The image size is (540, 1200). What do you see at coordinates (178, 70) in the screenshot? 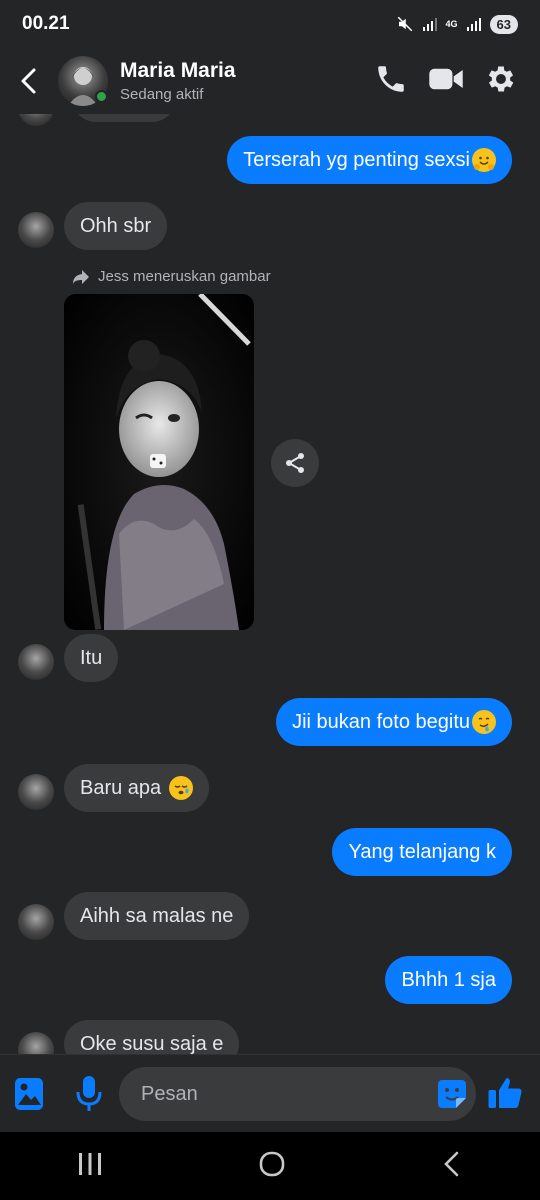
I see `contact-name: Maria Maria` at bounding box center [178, 70].